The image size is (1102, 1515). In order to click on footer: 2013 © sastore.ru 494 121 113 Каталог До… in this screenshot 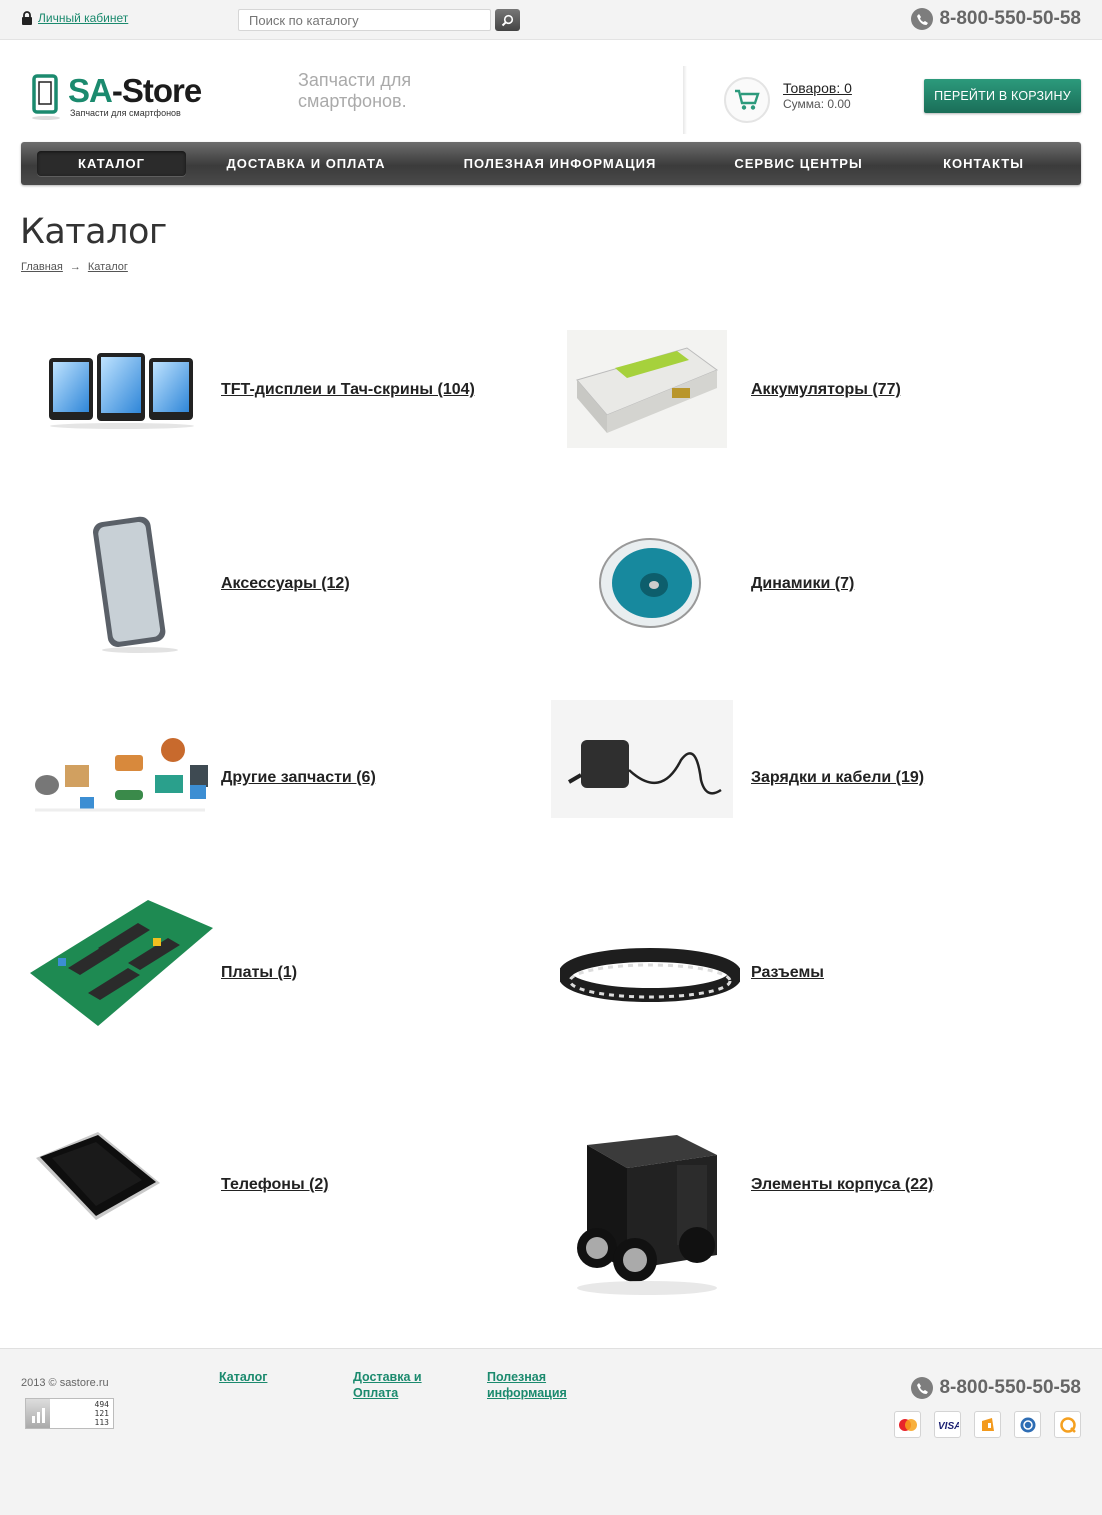, I will do `click(551, 1431)`.